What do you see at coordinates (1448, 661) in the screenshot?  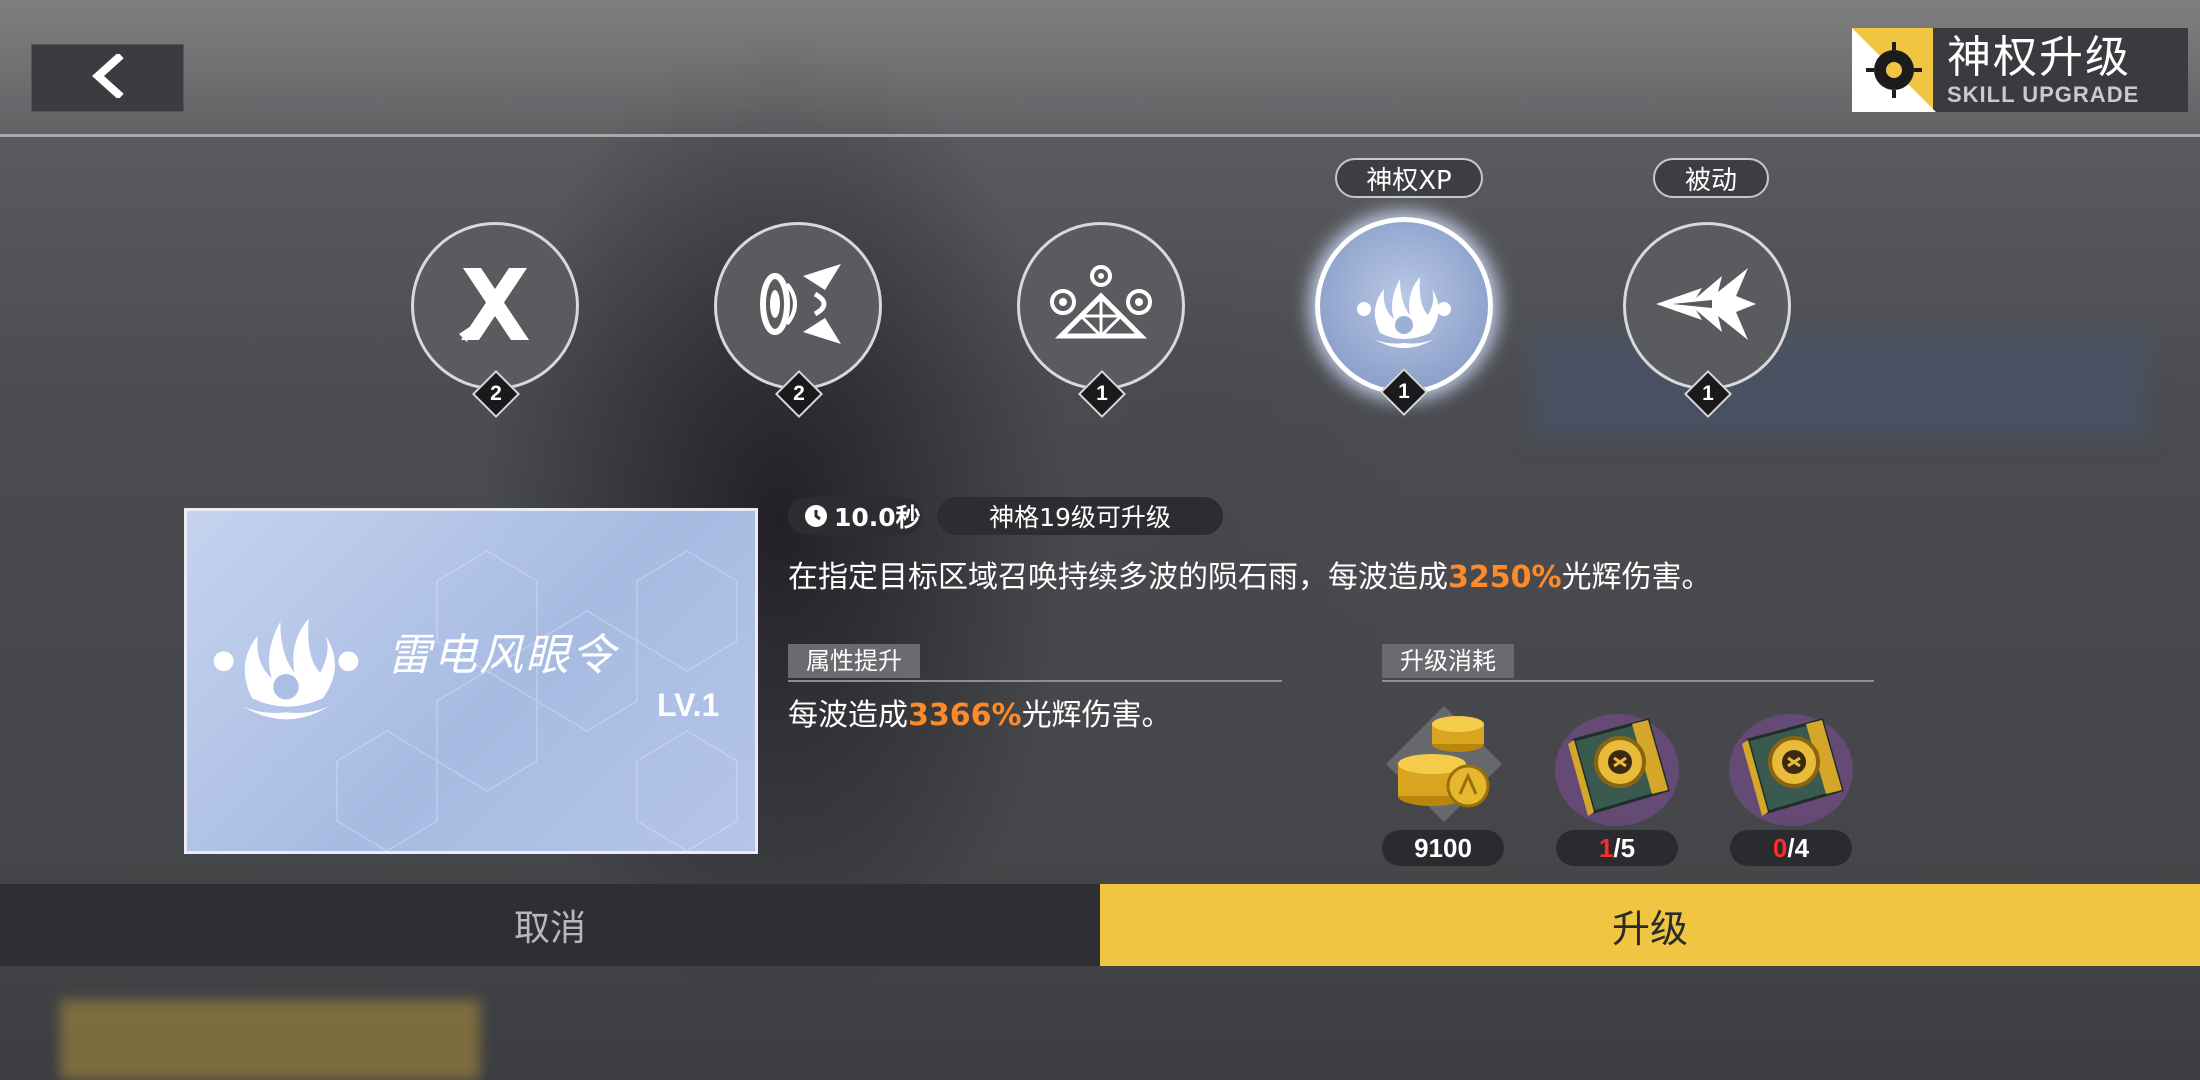 I see `cost-heading: 升级消耗` at bounding box center [1448, 661].